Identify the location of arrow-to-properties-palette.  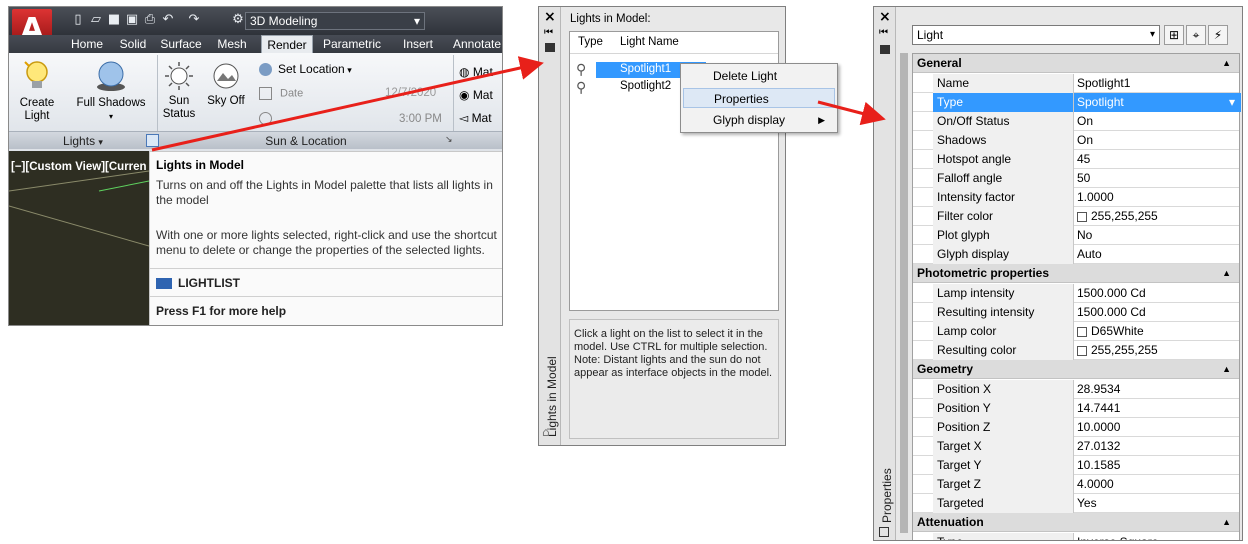
(851, 113).